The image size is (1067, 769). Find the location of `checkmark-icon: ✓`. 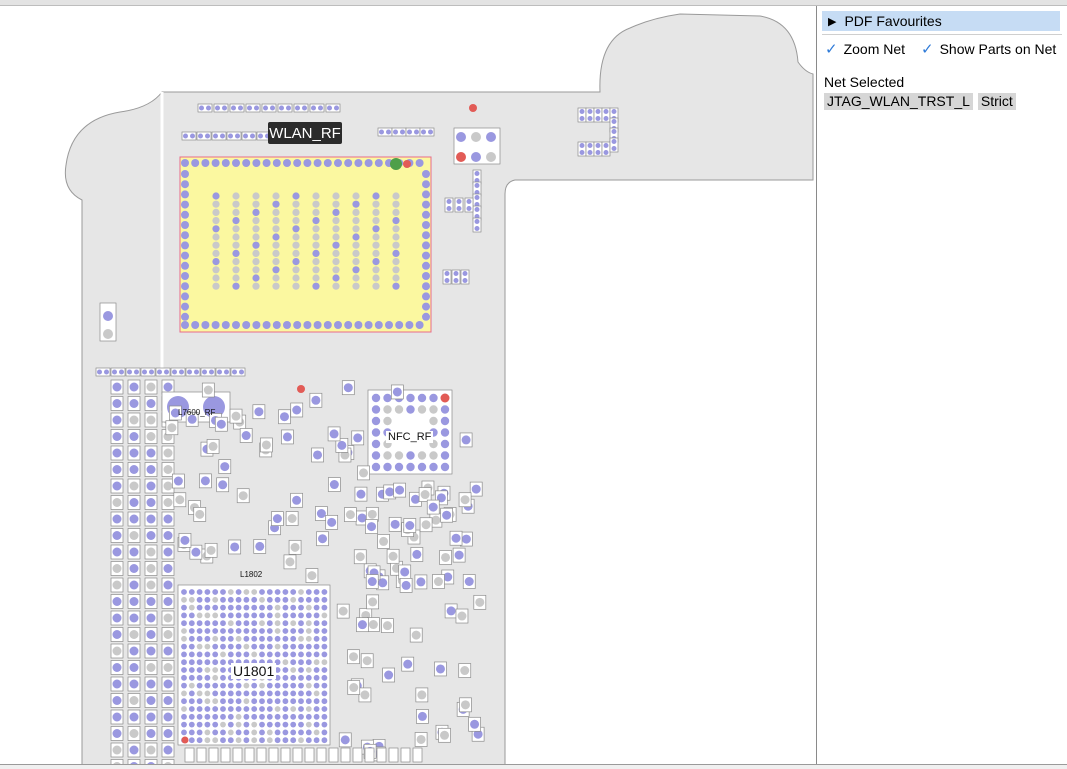

checkmark-icon: ✓ is located at coordinates (927, 49).